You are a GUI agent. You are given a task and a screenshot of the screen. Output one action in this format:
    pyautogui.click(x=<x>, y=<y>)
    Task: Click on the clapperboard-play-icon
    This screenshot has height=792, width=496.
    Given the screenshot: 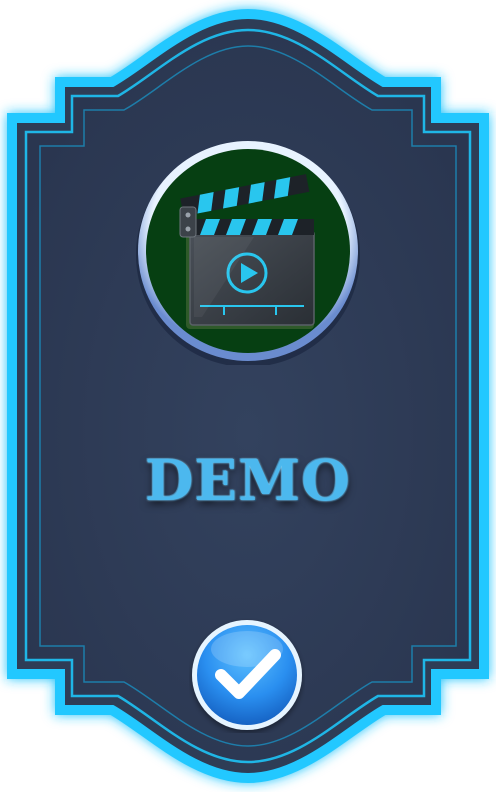 What is the action you would take?
    pyautogui.click(x=248, y=254)
    